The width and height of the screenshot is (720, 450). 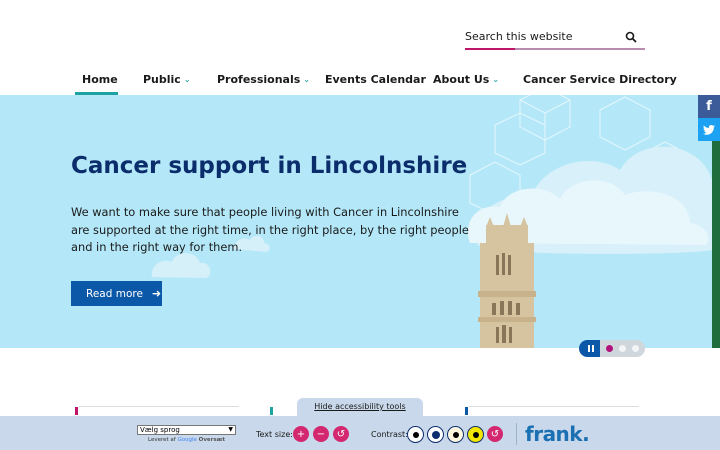 What do you see at coordinates (186, 430) in the screenshot?
I see `language-select: Vælg sprog ▼` at bounding box center [186, 430].